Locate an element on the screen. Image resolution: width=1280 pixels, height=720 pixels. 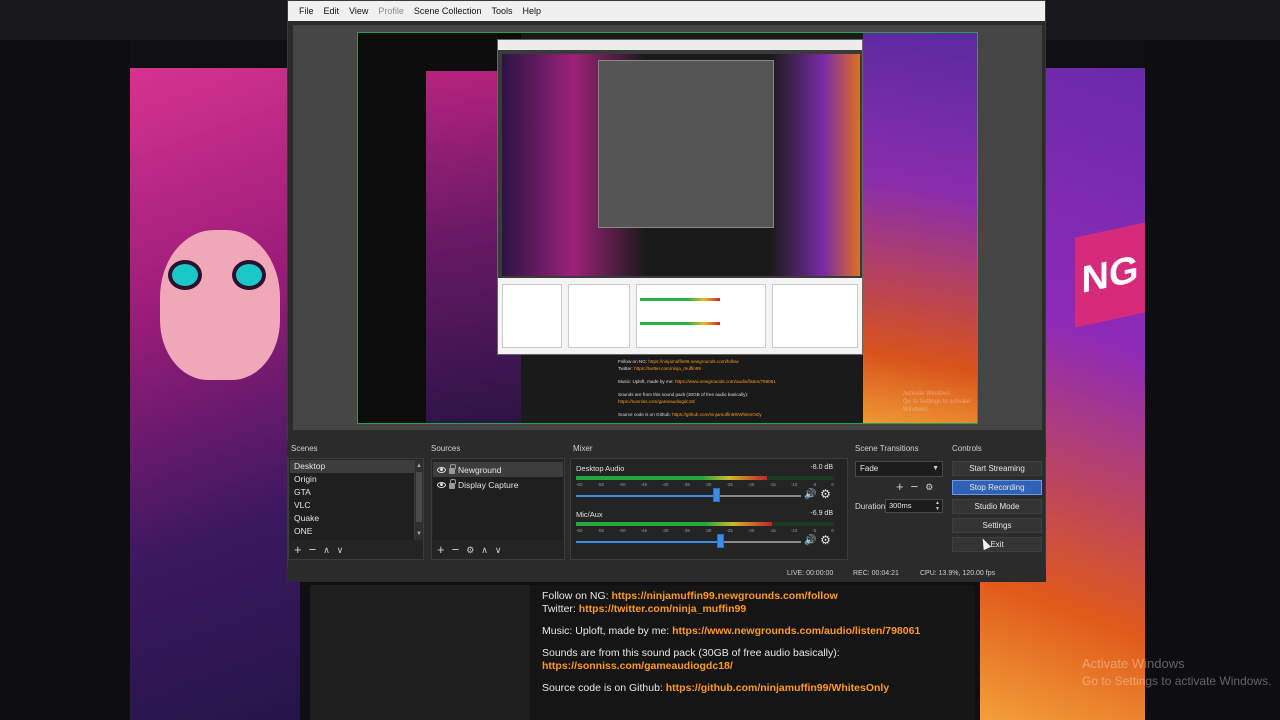
studio-mode-button: Studio Mode is located at coordinates (997, 506).